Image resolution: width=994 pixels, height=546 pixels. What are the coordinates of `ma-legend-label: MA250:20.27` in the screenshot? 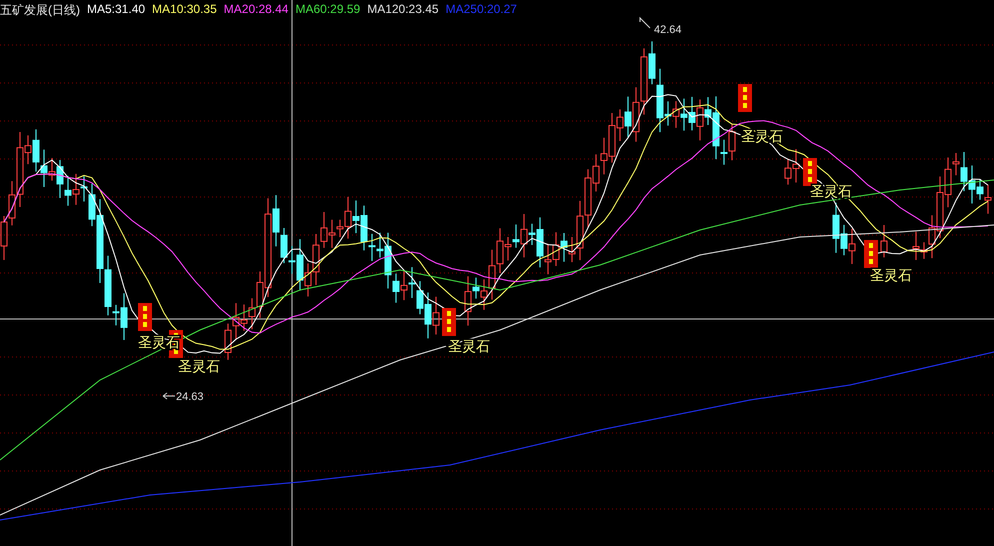 It's located at (481, 10).